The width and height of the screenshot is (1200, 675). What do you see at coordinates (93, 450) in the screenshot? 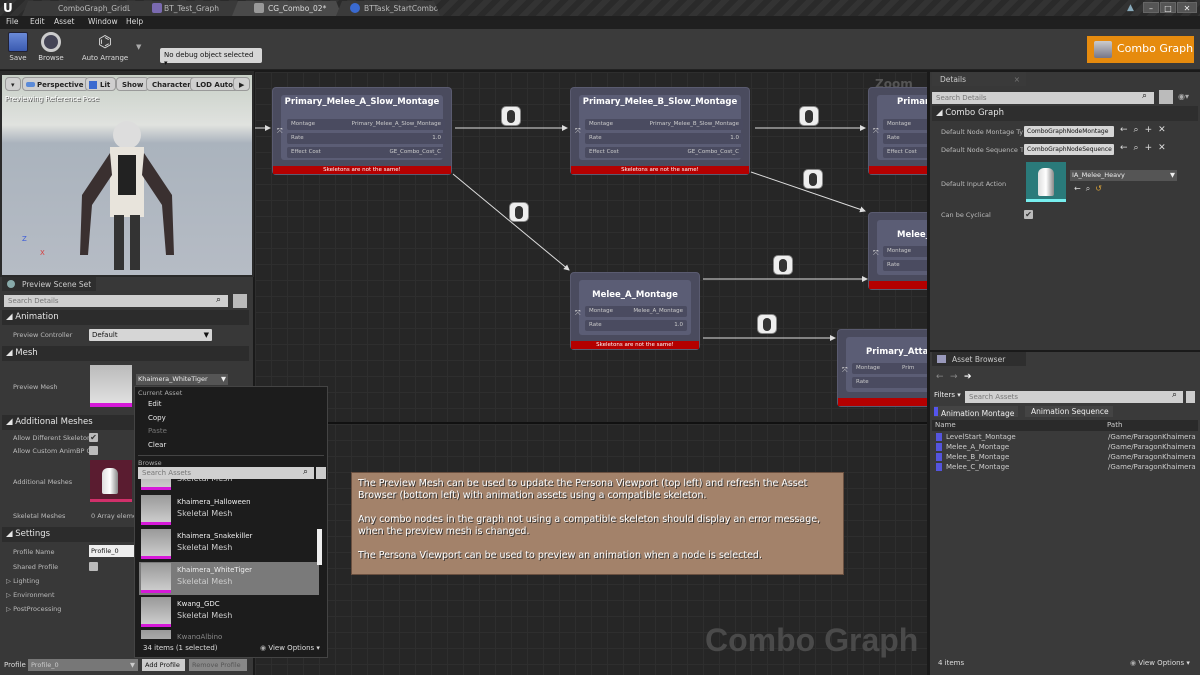
I see `allow-custom-animbp-checkbox` at bounding box center [93, 450].